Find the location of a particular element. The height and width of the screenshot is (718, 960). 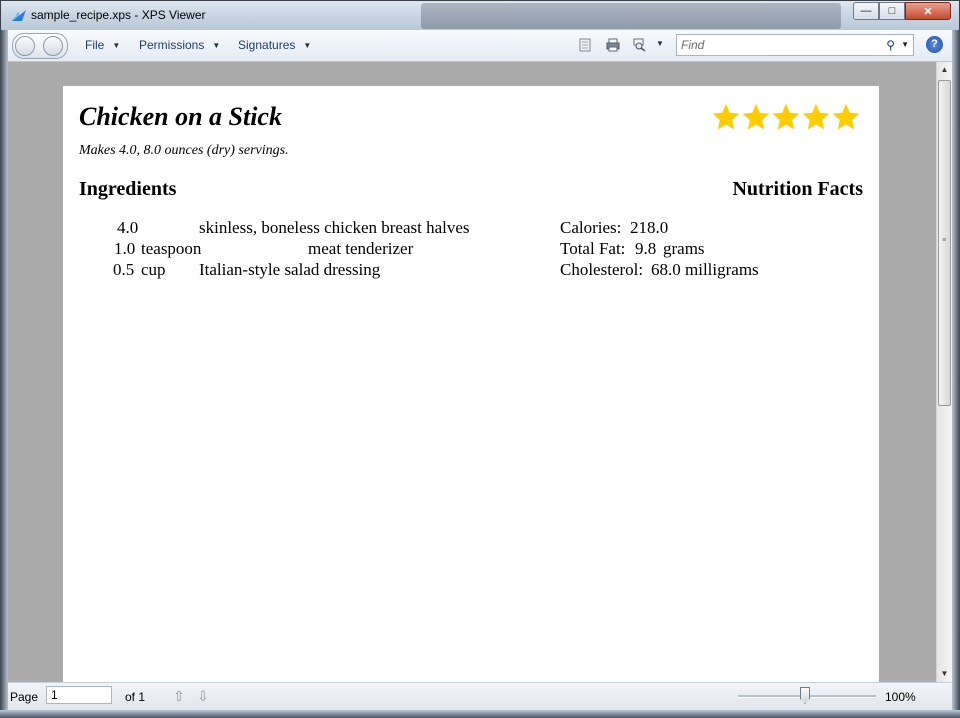

window-frame-right is located at coordinates (956, 370).